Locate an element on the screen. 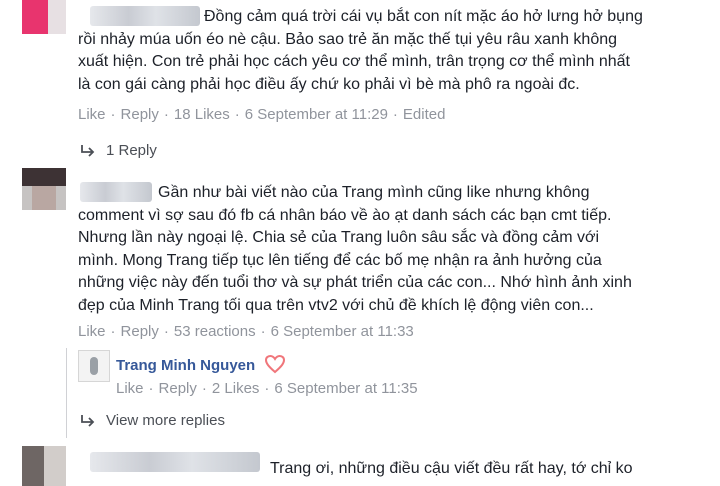 The width and height of the screenshot is (720, 486). reply-avatar is located at coordinates (94, 366).